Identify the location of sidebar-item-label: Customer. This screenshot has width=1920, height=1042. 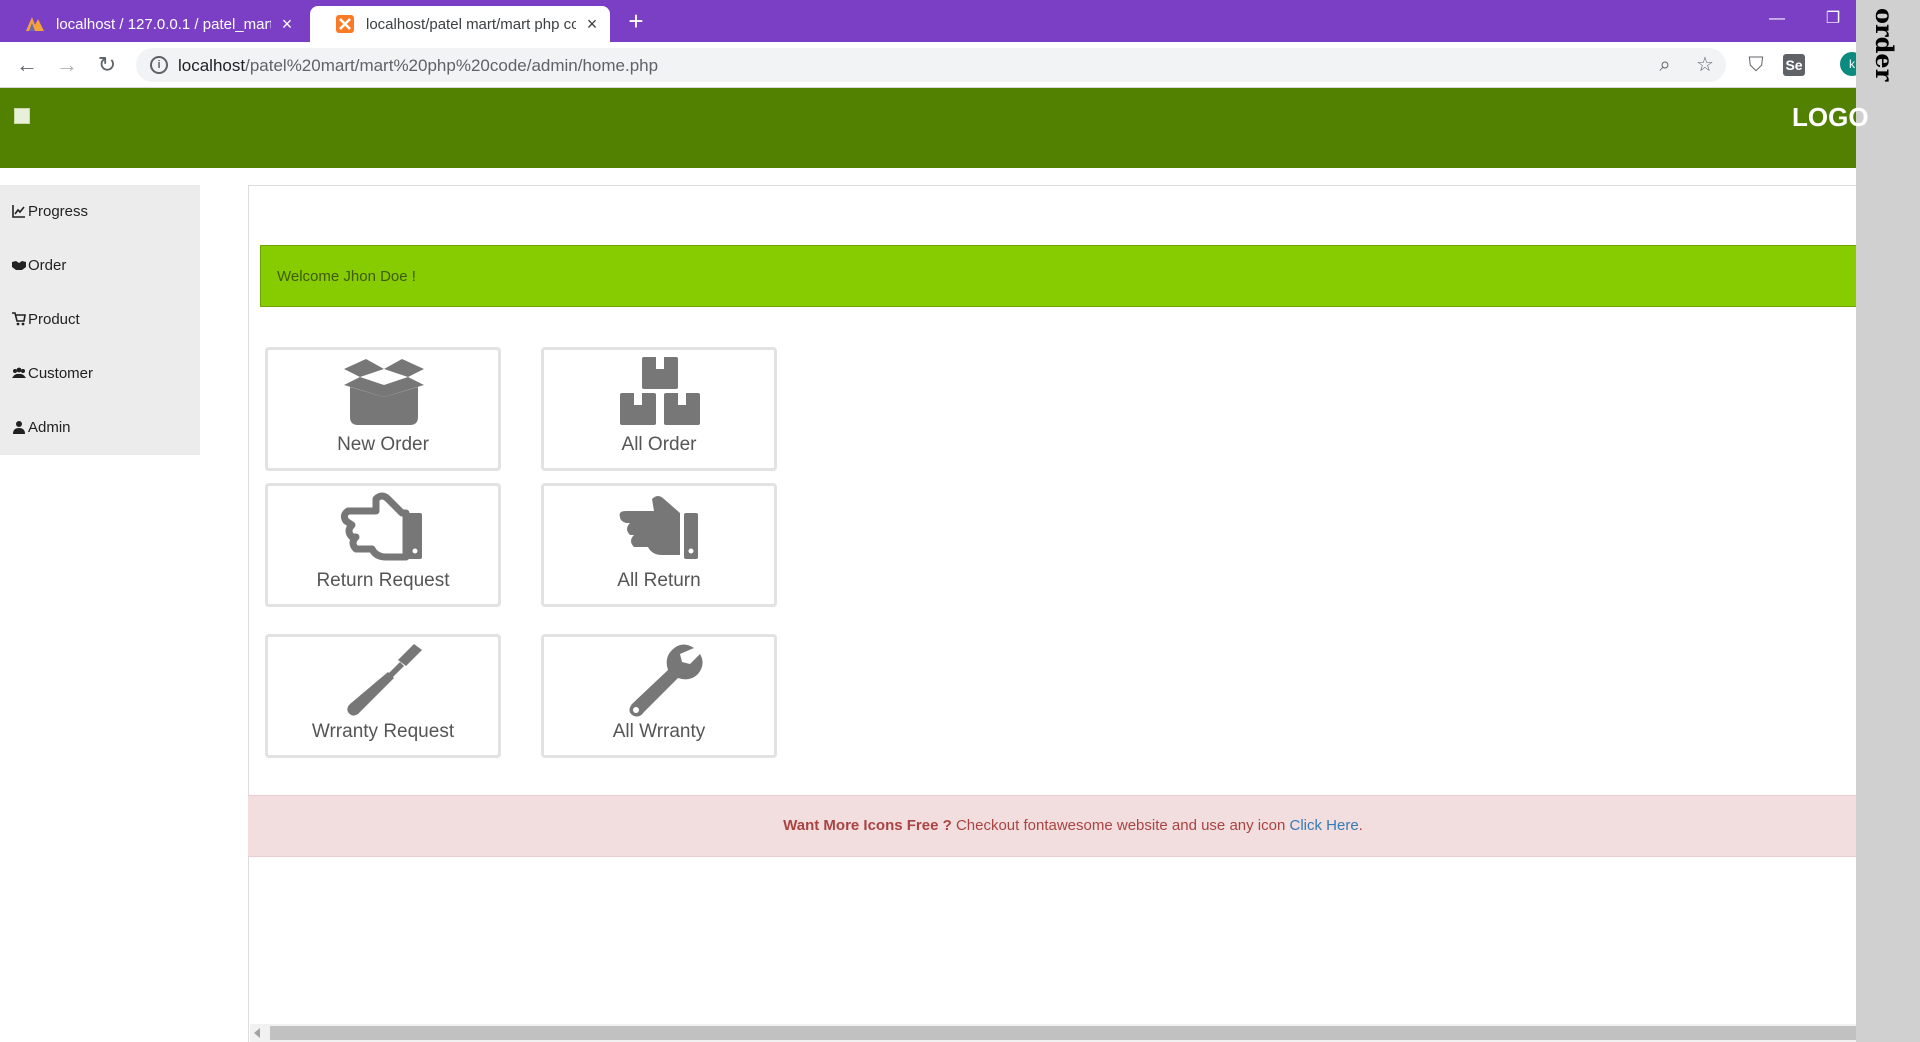
(61, 373).